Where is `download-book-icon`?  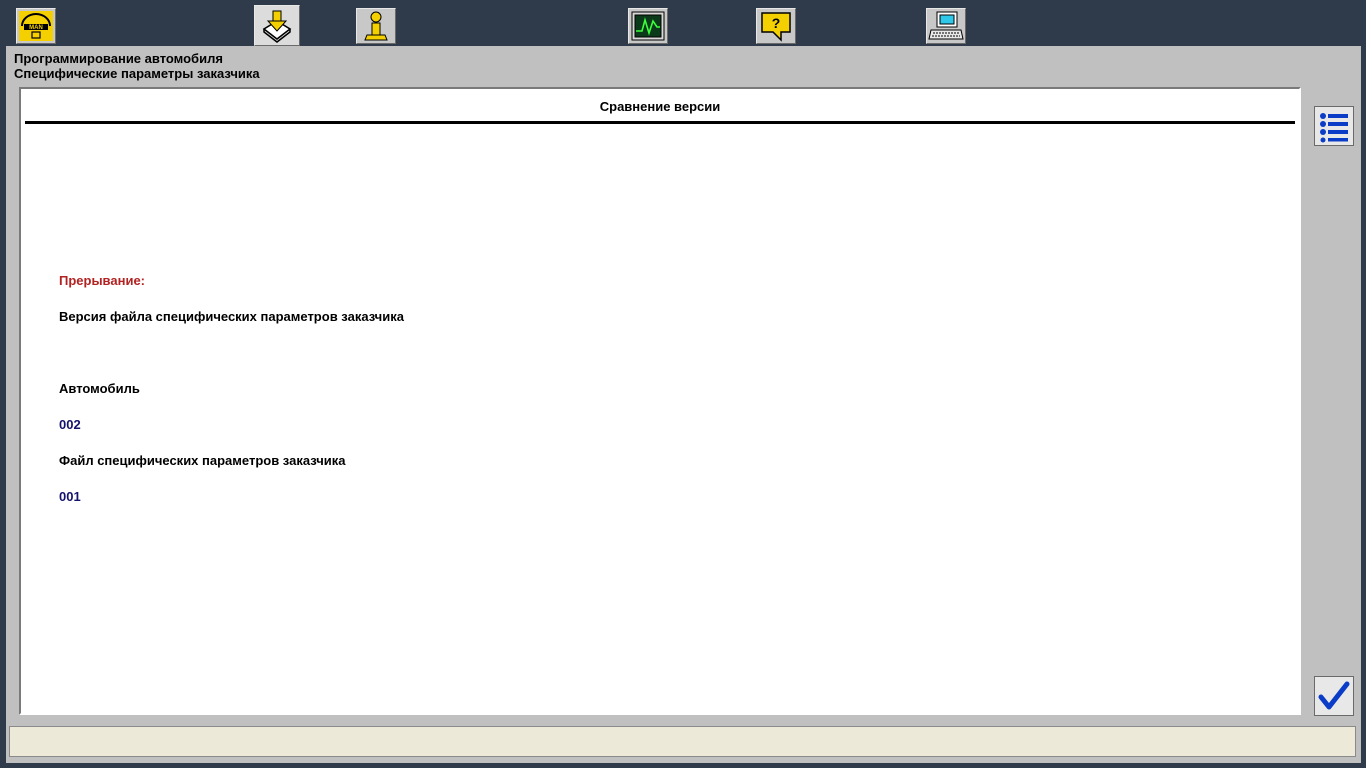
download-book-icon is located at coordinates (277, 26).